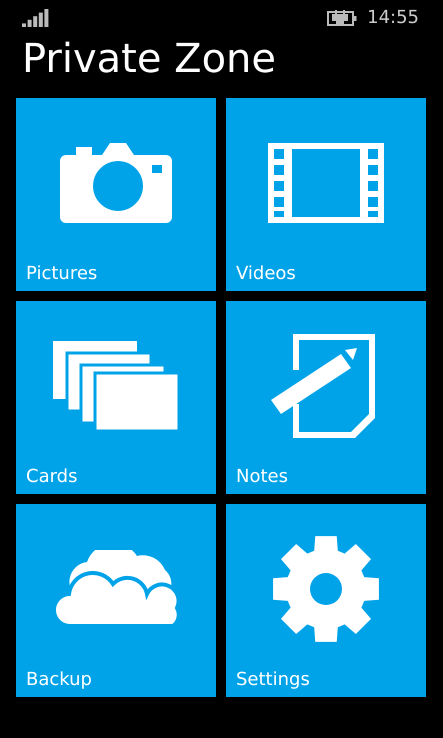 The image size is (443, 738). I want to click on tile-label: Settings, so click(273, 679).